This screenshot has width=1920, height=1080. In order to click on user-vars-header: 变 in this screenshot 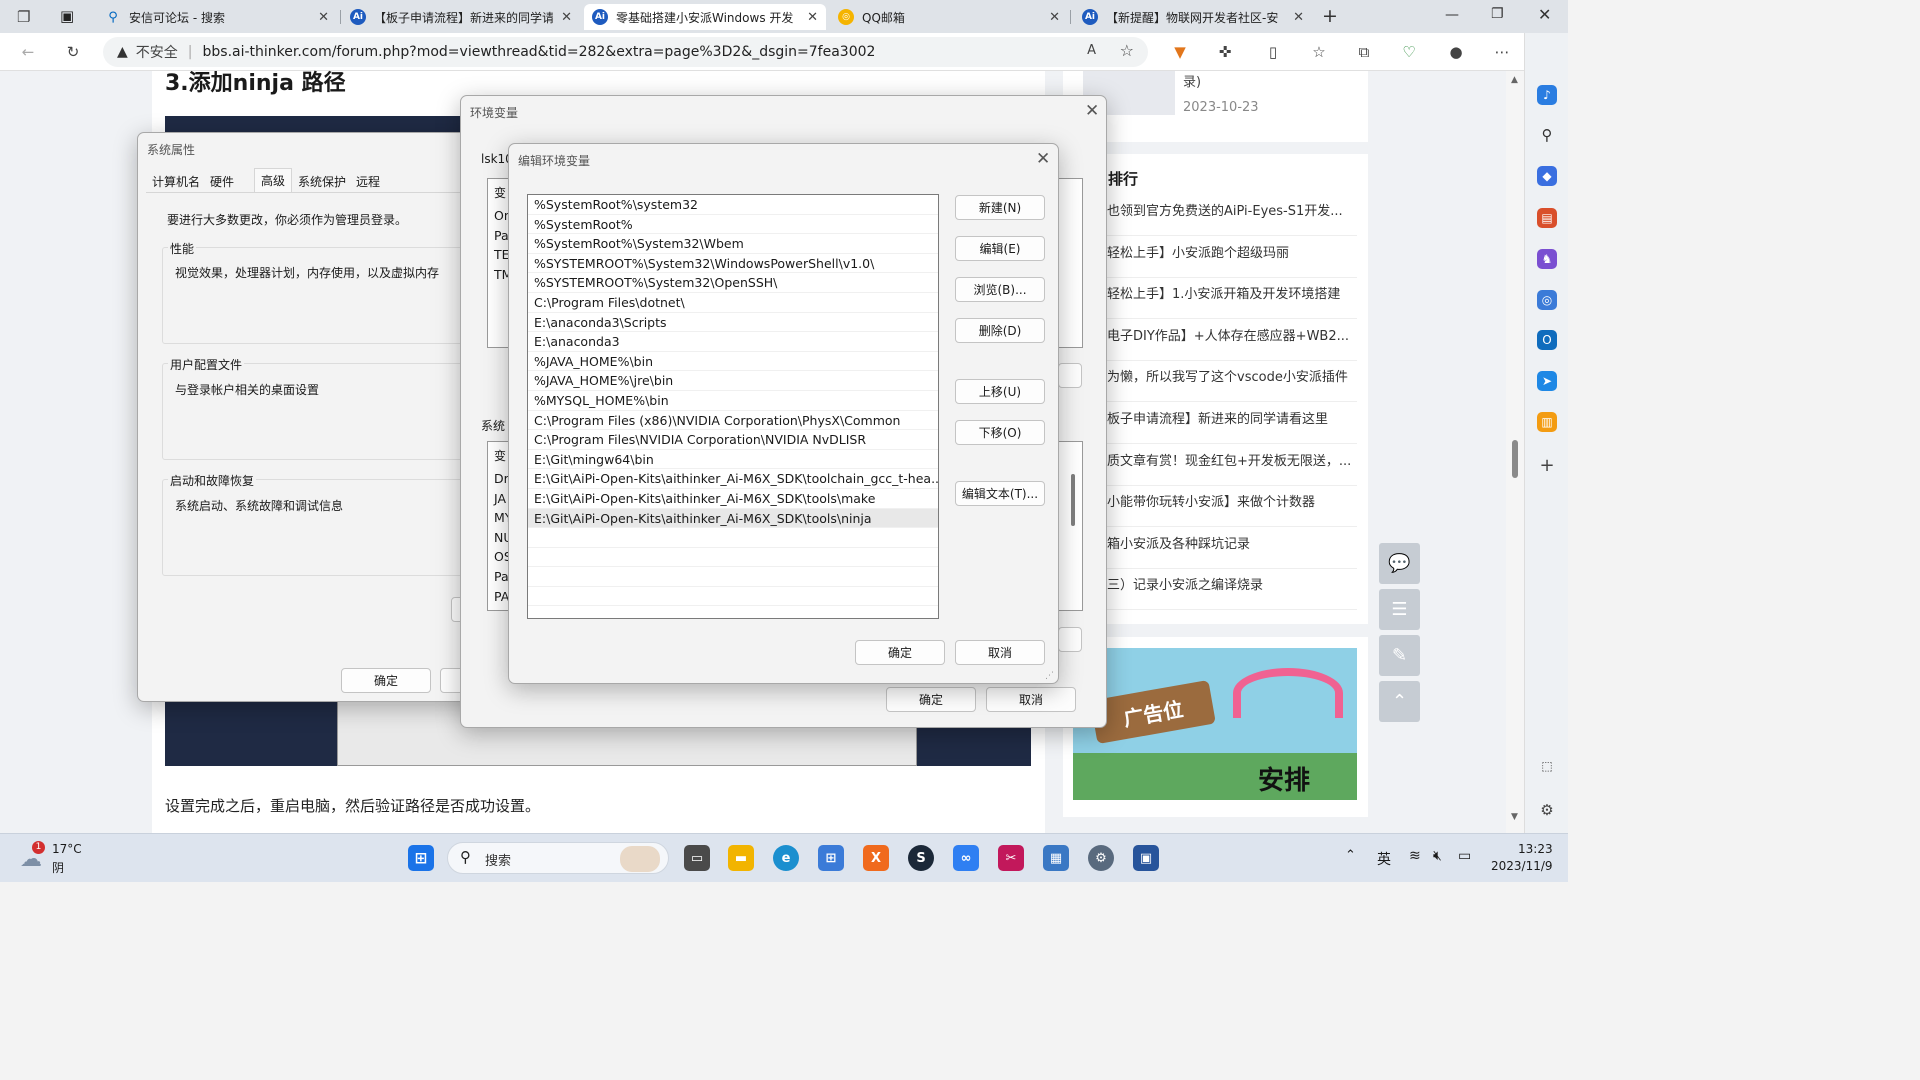, I will do `click(500, 192)`.